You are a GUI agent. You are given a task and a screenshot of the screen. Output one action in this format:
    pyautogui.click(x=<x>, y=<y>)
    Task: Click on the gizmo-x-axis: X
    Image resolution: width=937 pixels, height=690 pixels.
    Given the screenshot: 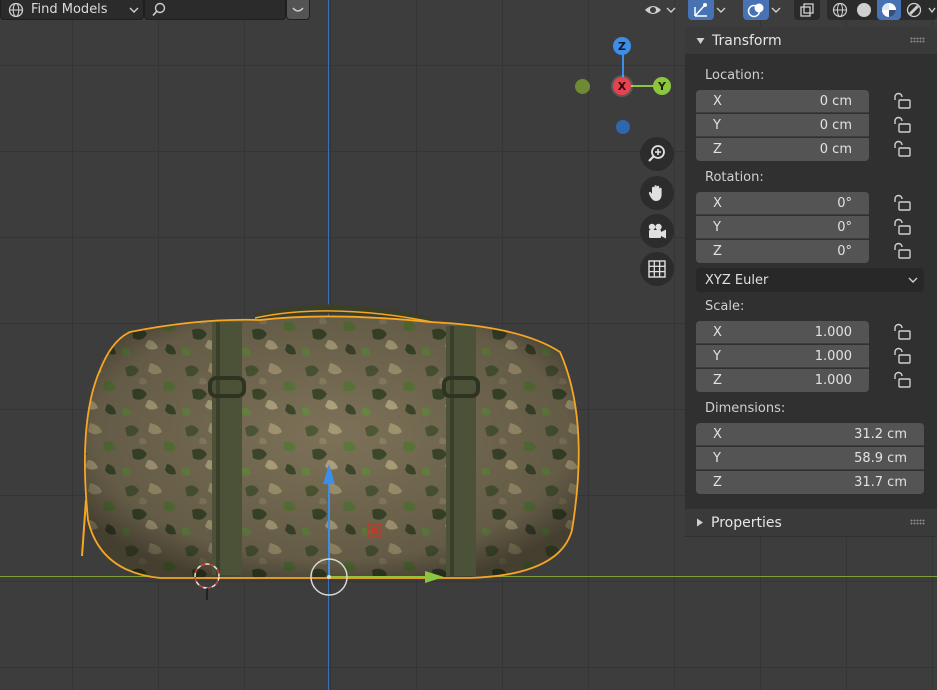 What is the action you would take?
    pyautogui.click(x=622, y=86)
    